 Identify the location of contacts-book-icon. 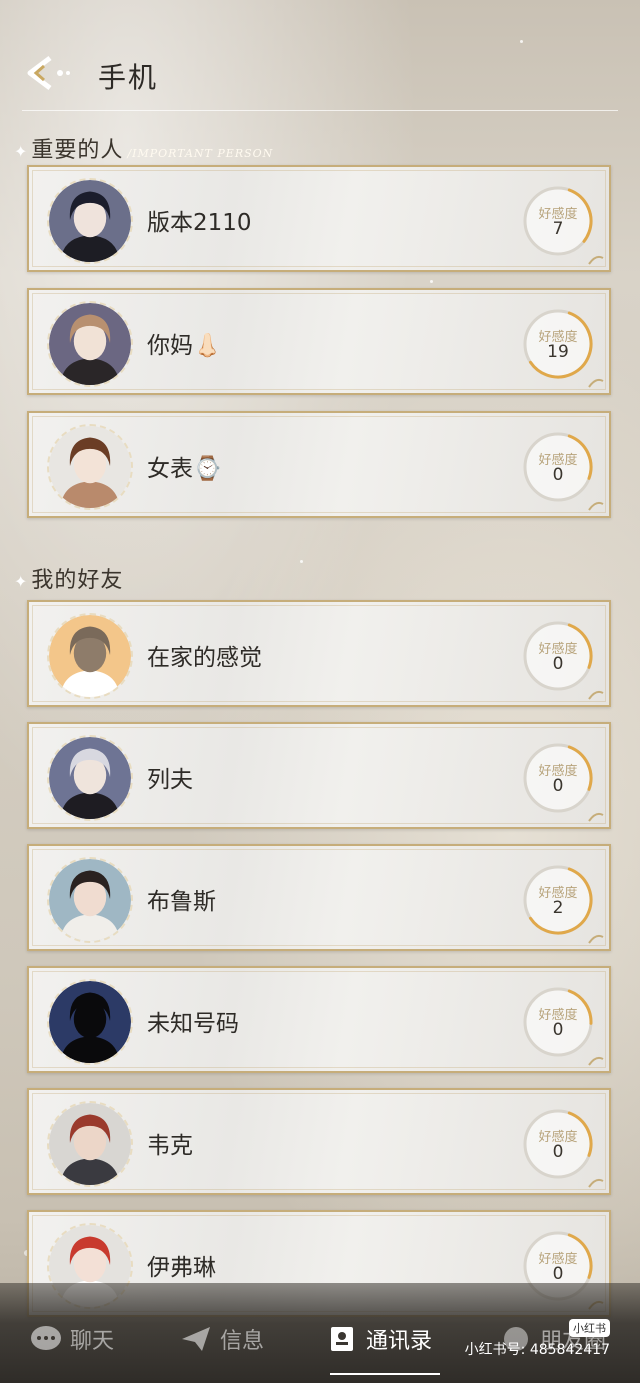
(342, 1339).